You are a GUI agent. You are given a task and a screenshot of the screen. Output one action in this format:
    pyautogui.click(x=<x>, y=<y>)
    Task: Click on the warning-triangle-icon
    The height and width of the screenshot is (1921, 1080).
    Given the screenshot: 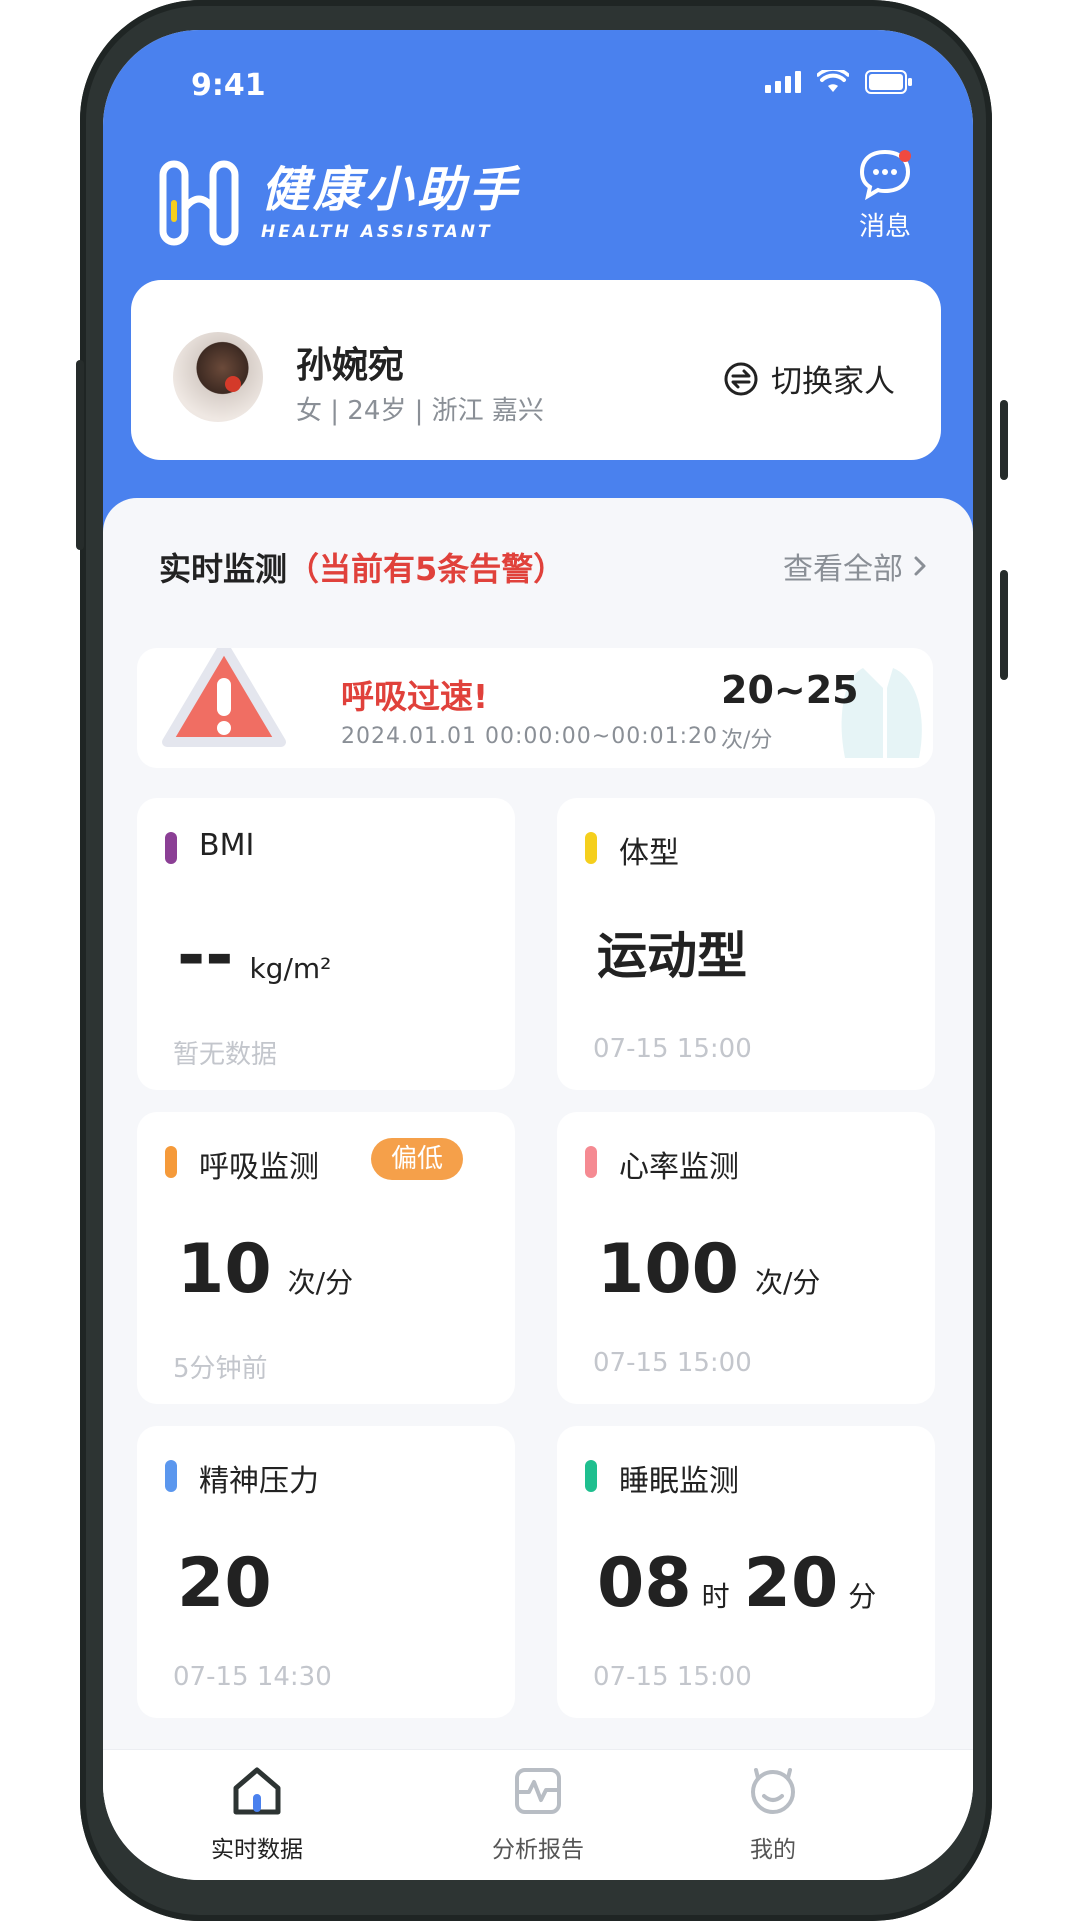 What is the action you would take?
    pyautogui.click(x=224, y=697)
    